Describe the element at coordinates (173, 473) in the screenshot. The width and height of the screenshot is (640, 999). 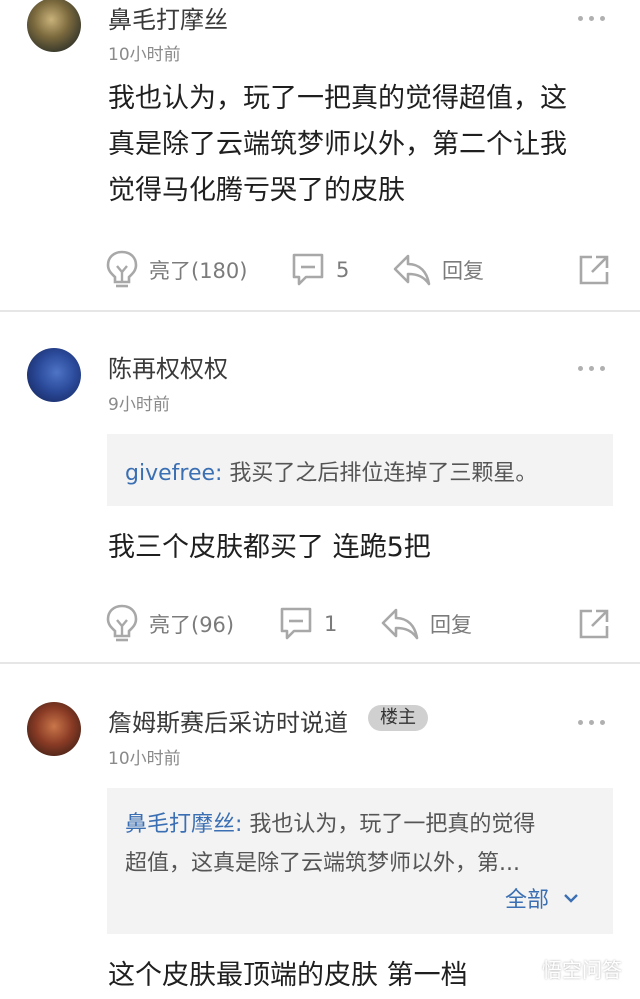
I see `quote-author: givefree:` at that location.